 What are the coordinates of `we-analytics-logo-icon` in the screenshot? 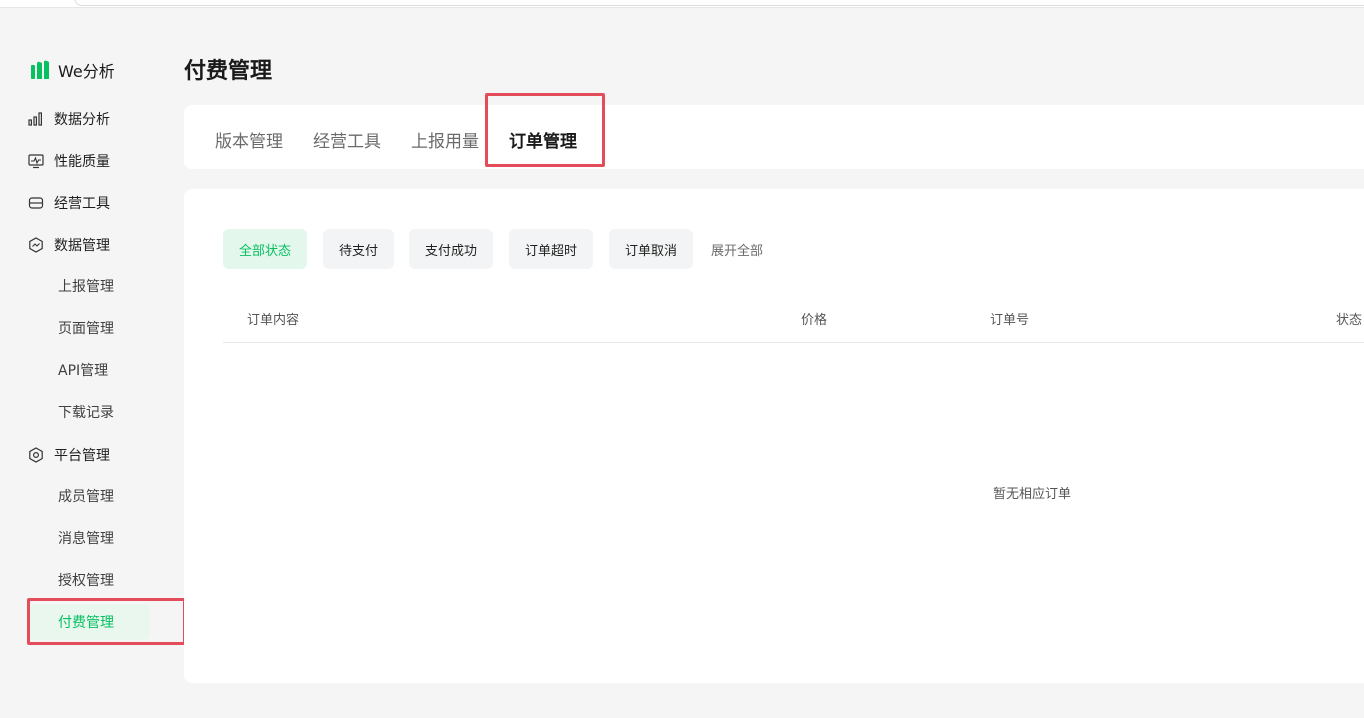 It's located at (40, 69).